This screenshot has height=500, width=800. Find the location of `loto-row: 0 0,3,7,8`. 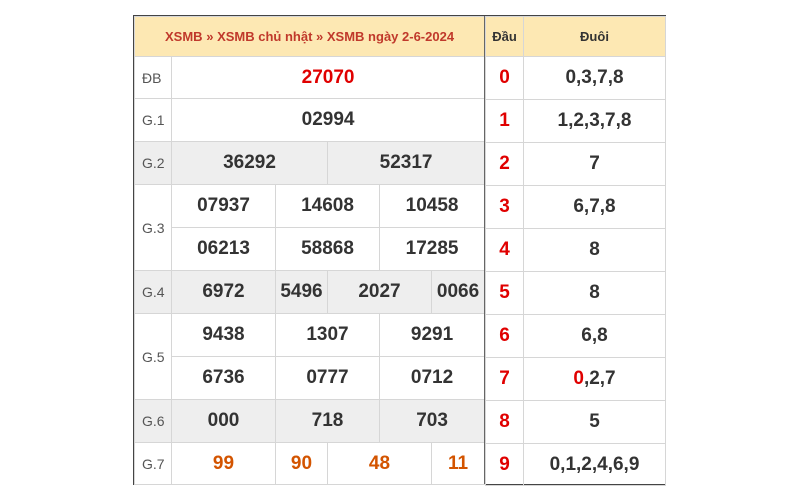

loto-row: 0 0,3,7,8 is located at coordinates (575, 78).